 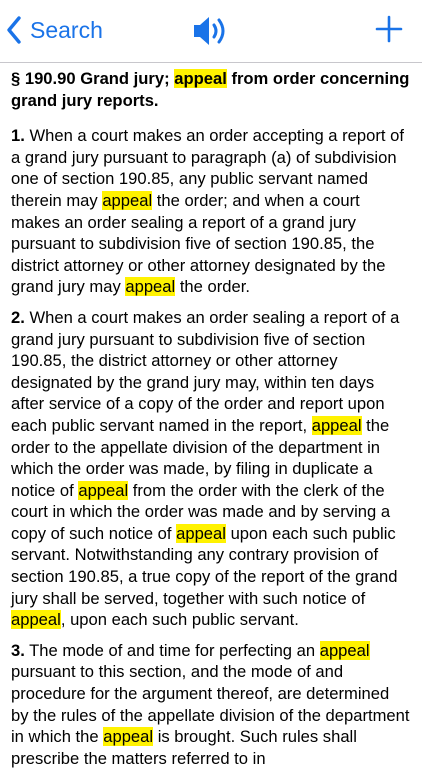 I want to click on paragraph-number: 3., so click(x=18, y=650).